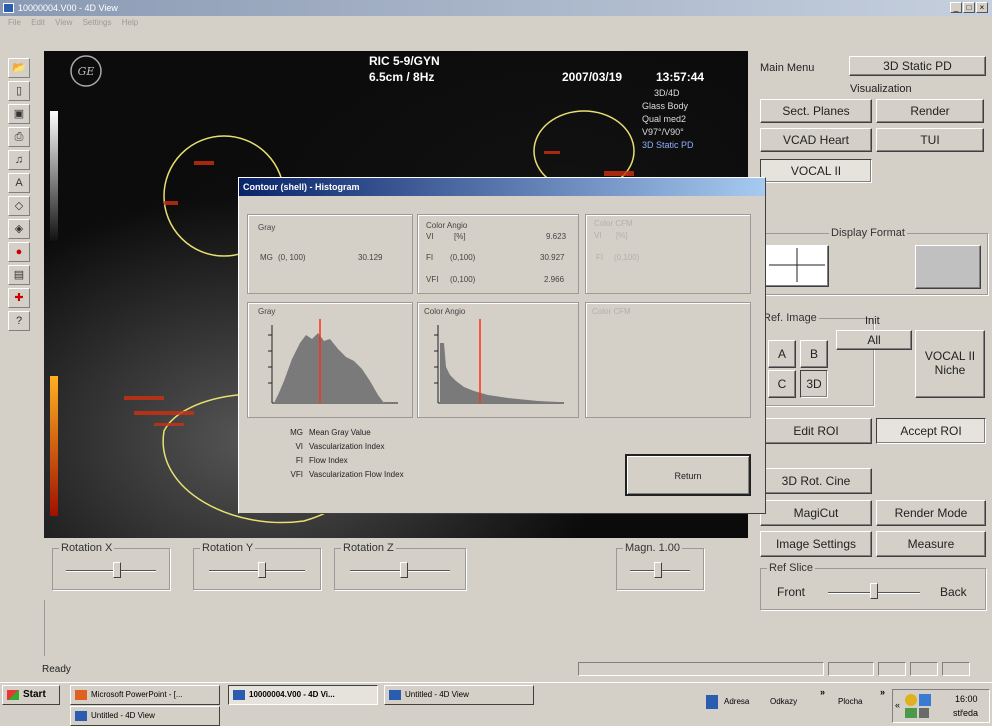 Image resolution: width=992 pixels, height=726 pixels. Describe the element at coordinates (347, 446) in the screenshot. I see `legend-vi: Vascularization Index` at that location.